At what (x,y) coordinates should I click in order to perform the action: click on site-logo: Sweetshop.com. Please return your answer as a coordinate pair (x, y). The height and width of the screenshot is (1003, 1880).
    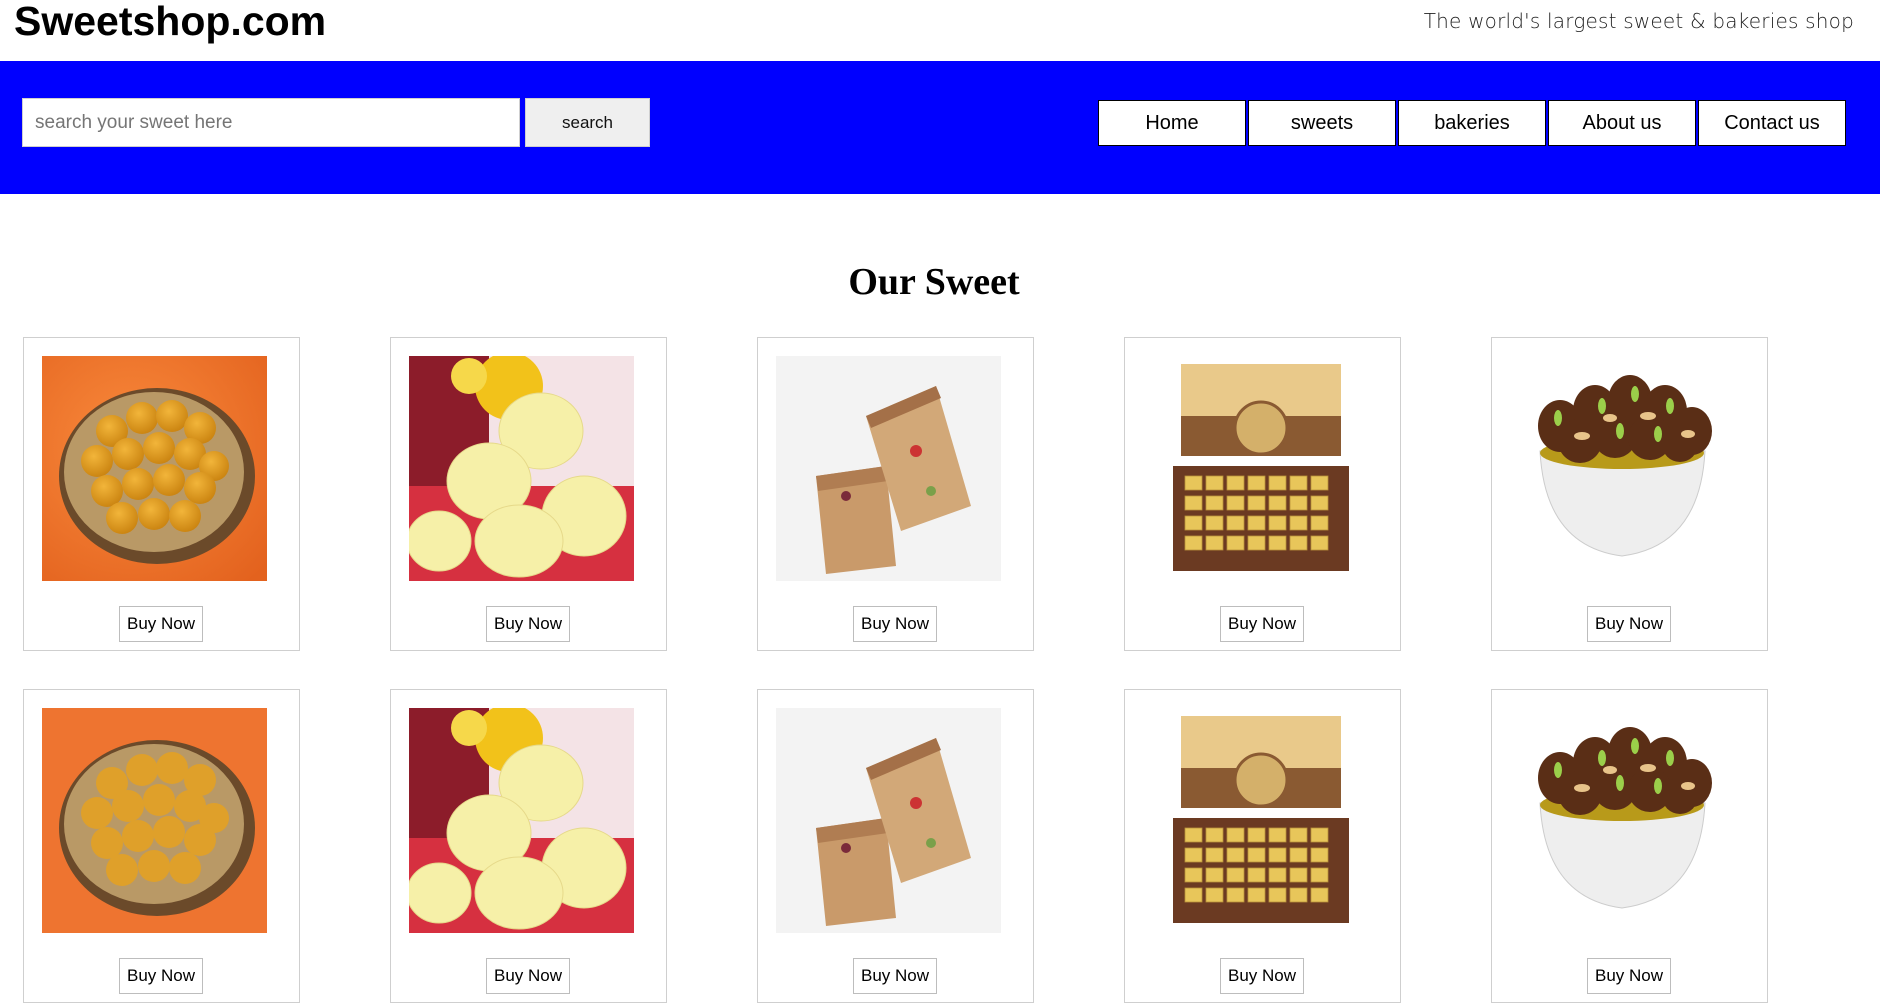
    Looking at the image, I should click on (170, 21).